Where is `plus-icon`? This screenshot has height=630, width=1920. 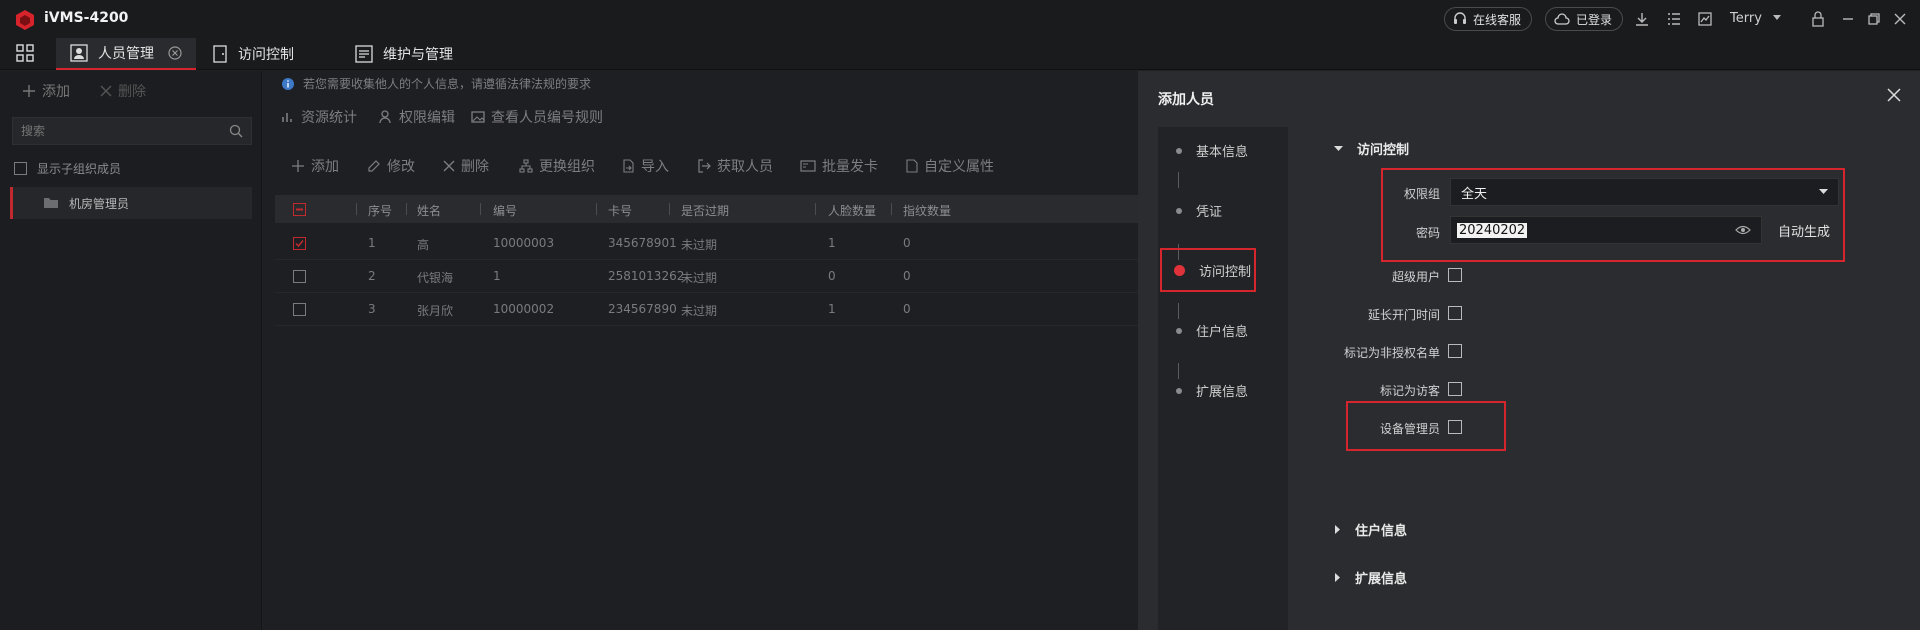
plus-icon is located at coordinates (29, 91).